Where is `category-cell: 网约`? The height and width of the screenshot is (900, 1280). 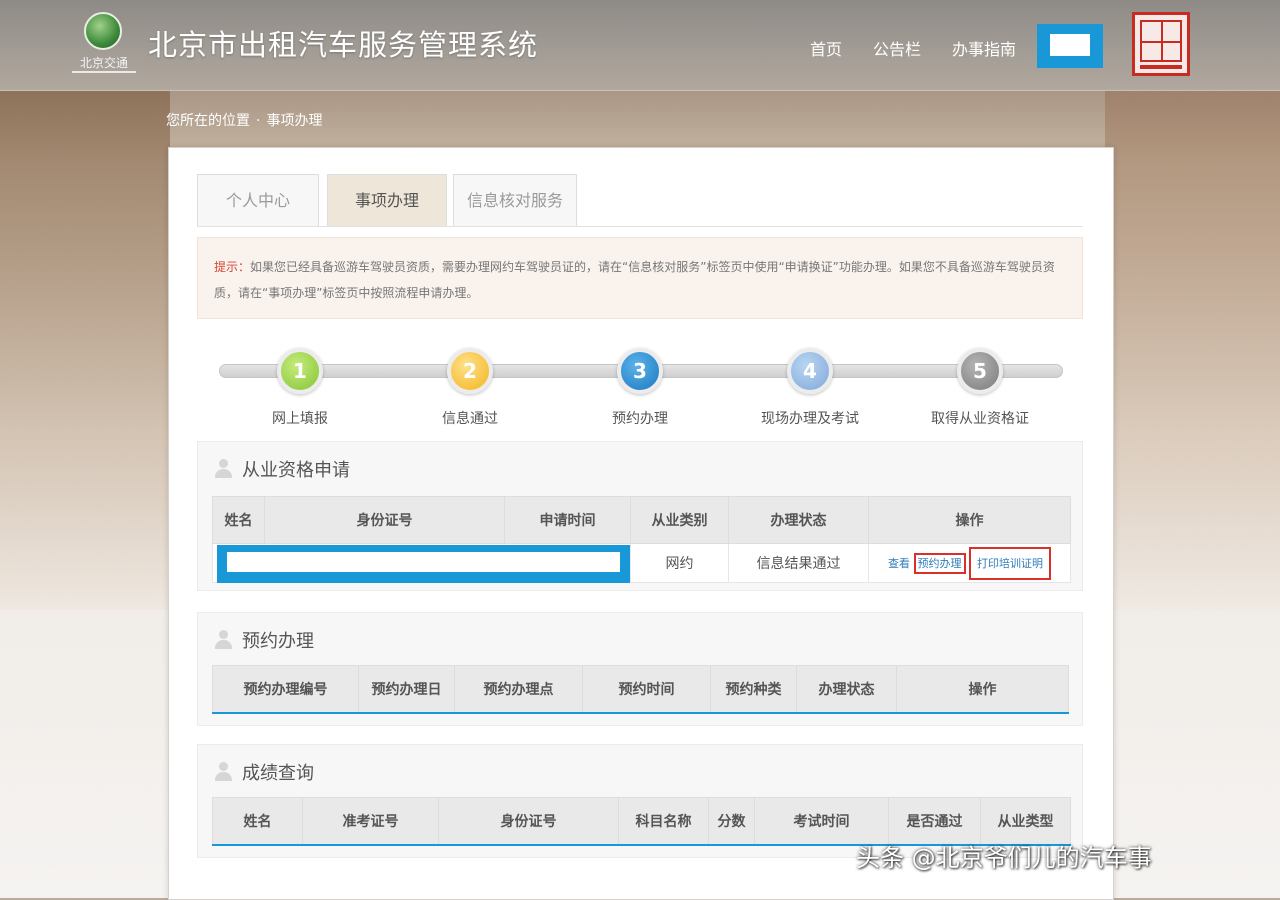 category-cell: 网约 is located at coordinates (679, 563).